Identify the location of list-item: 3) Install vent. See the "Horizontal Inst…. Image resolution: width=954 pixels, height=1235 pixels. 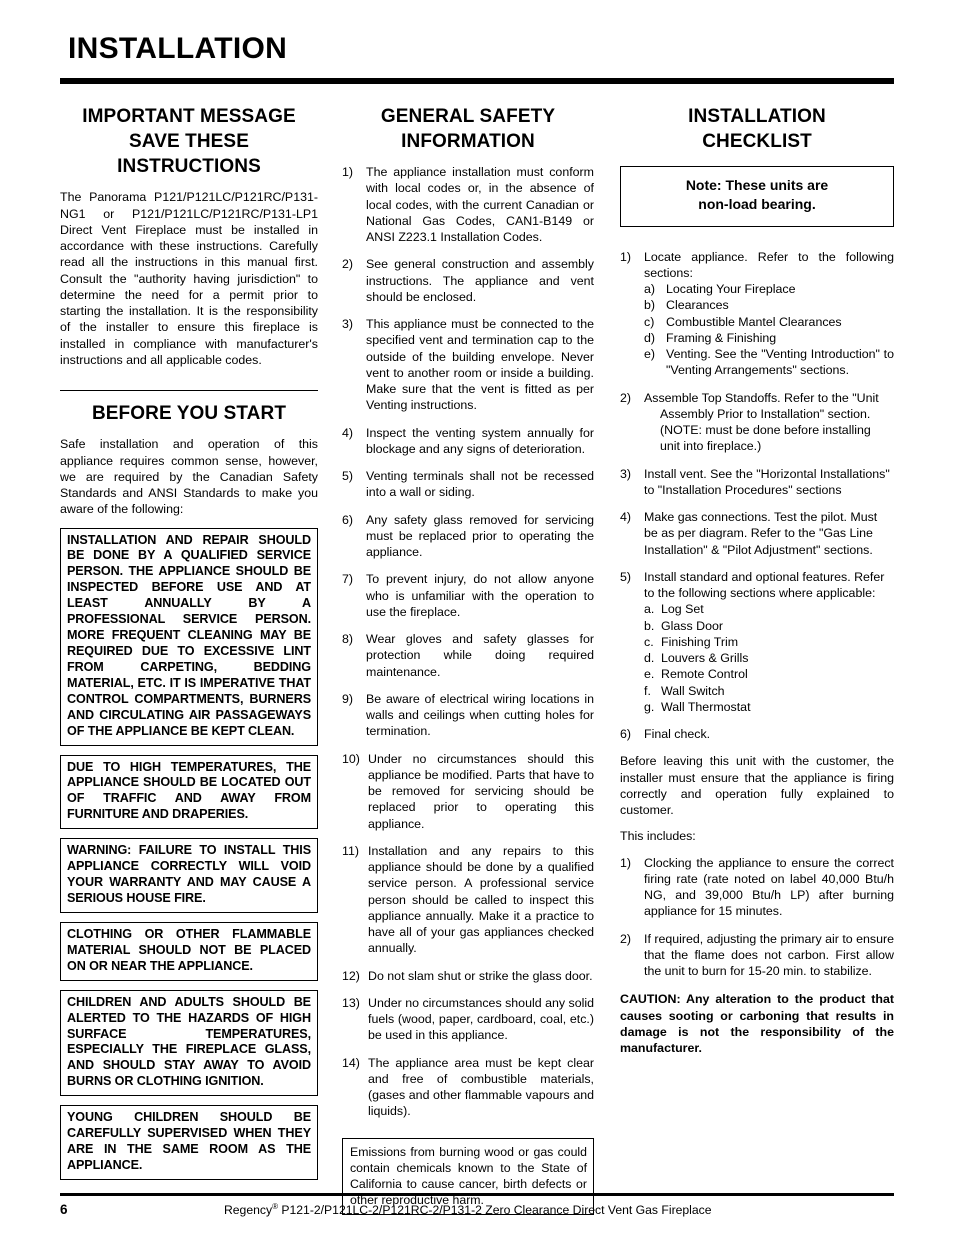
(757, 482).